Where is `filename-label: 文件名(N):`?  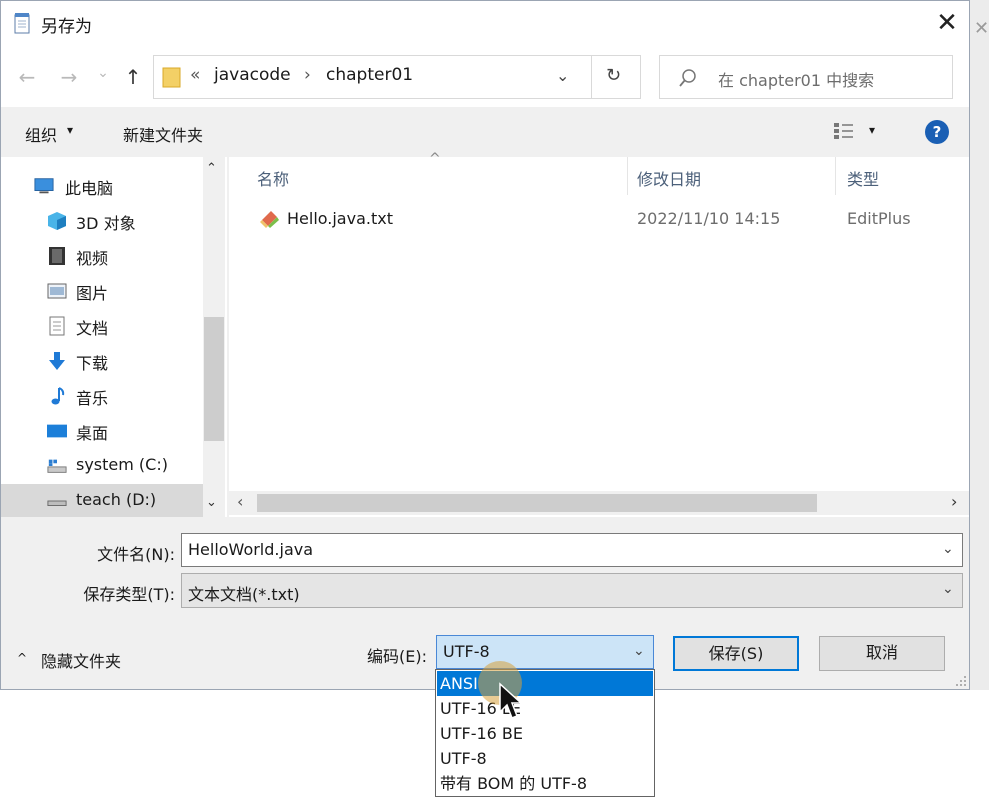 filename-label: 文件名(N): is located at coordinates (136, 554).